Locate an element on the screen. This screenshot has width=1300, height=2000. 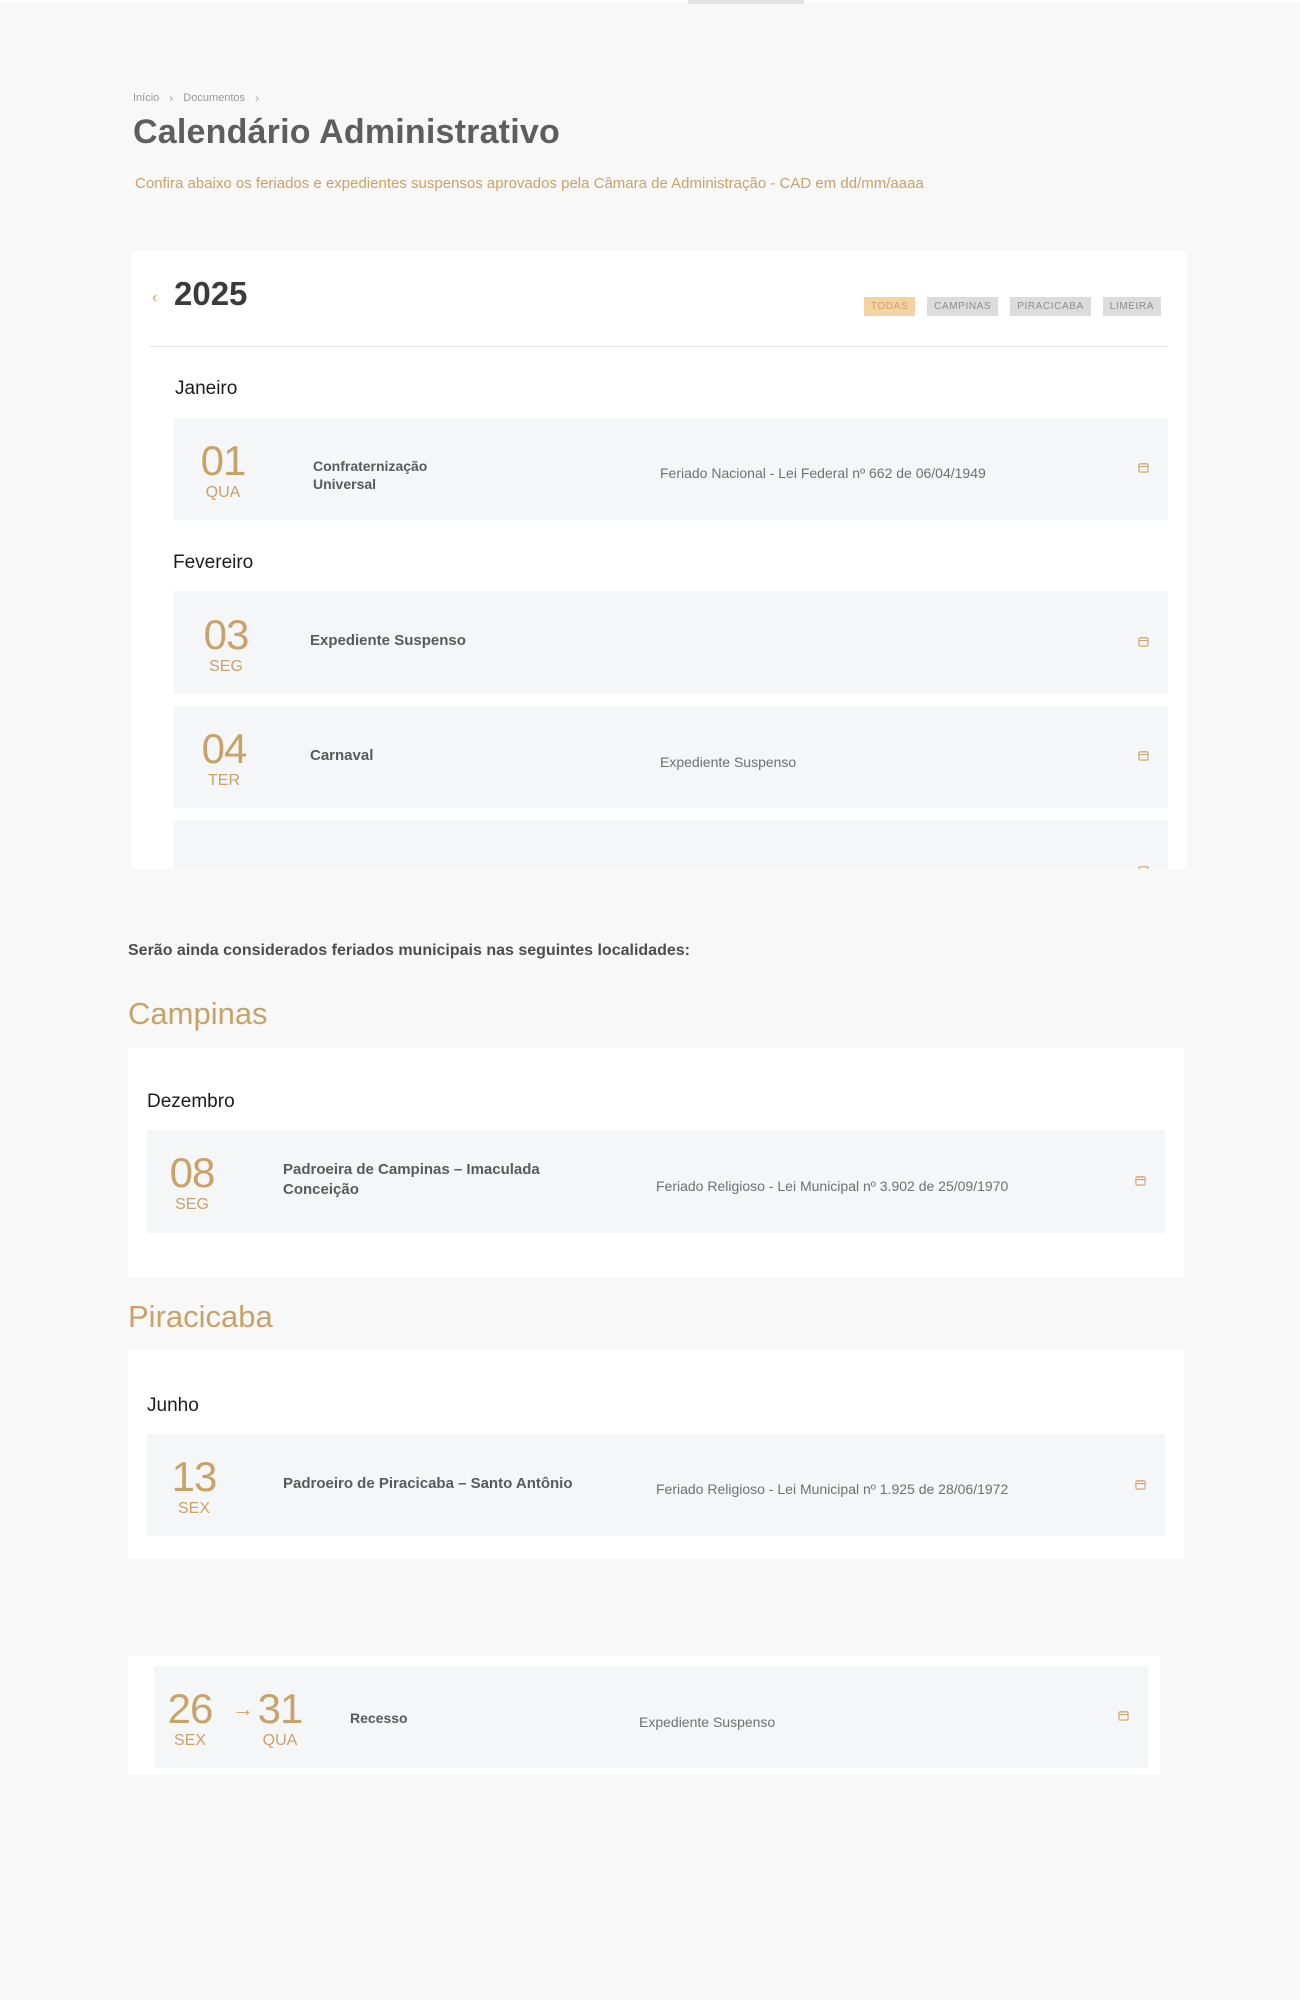
filter-piracicaba: PIRACICABA is located at coordinates (1050, 306).